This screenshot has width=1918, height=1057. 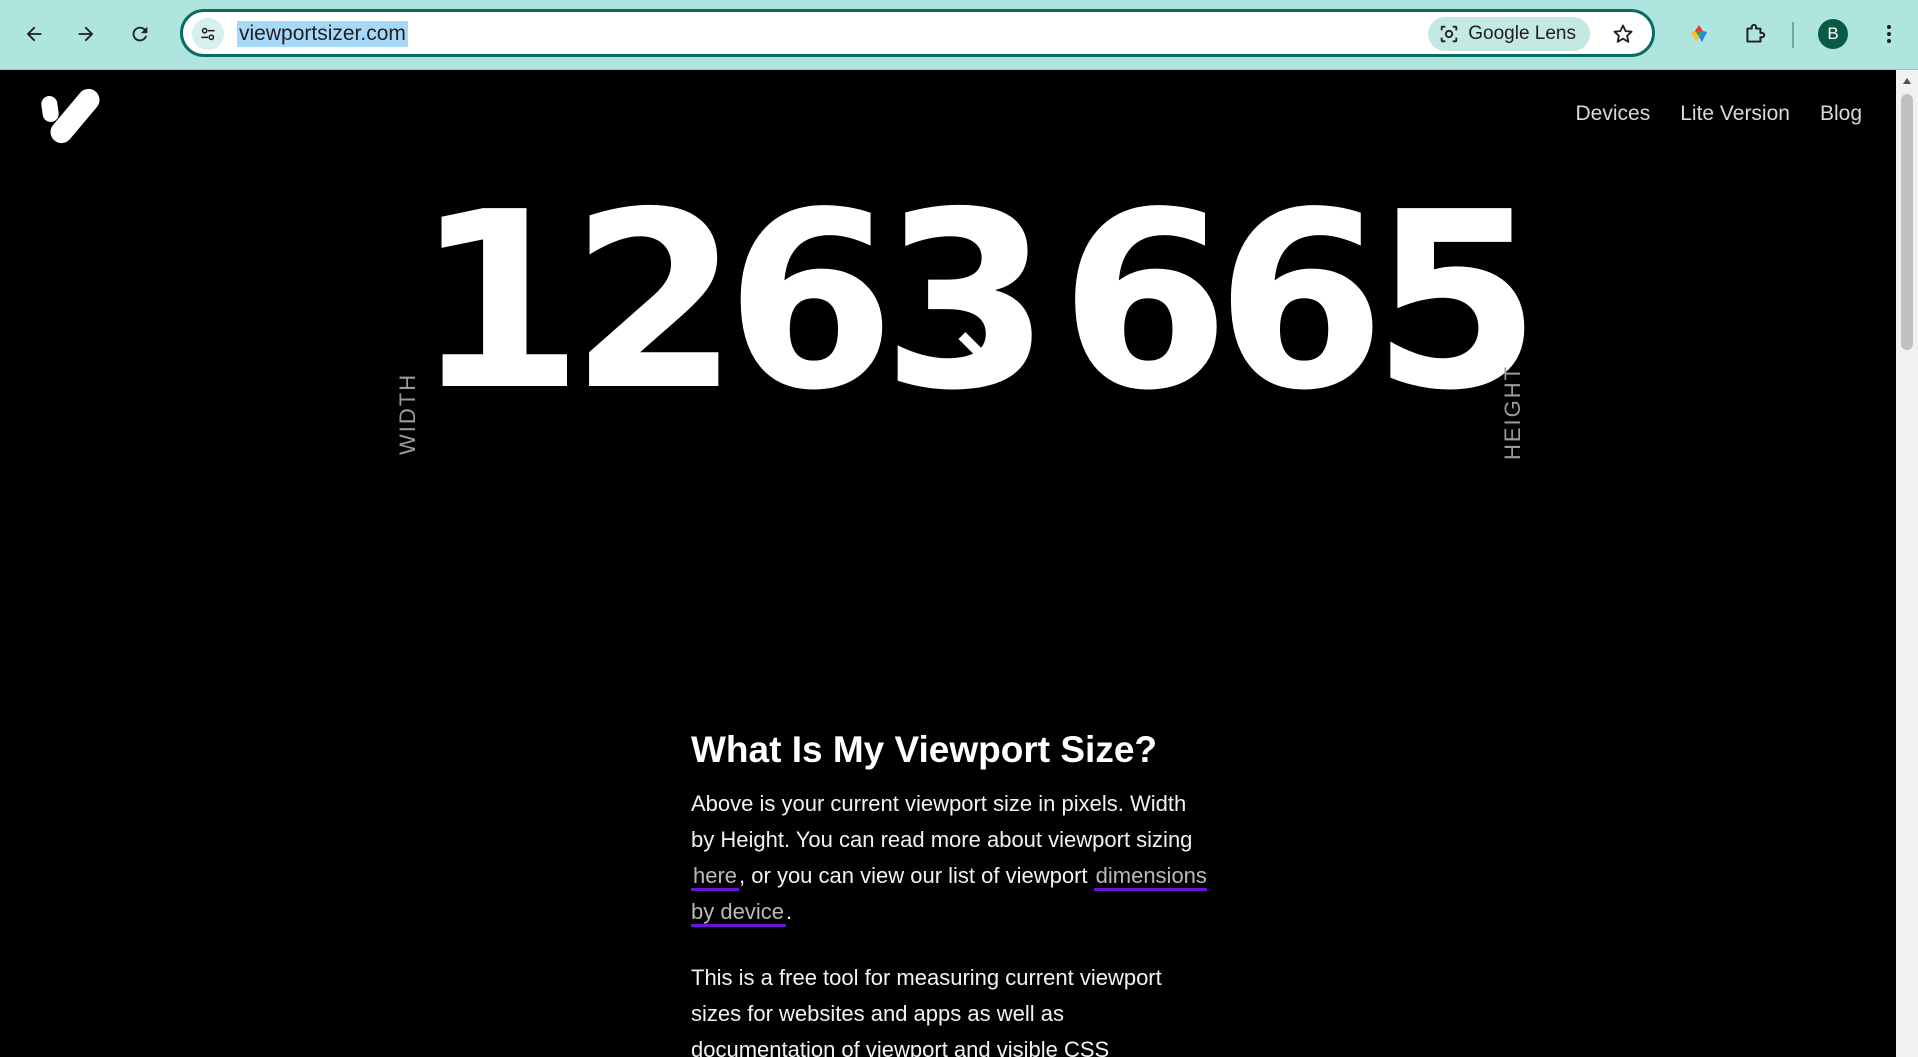 I want to click on google-lens-button: Google Lens, so click(x=1509, y=34).